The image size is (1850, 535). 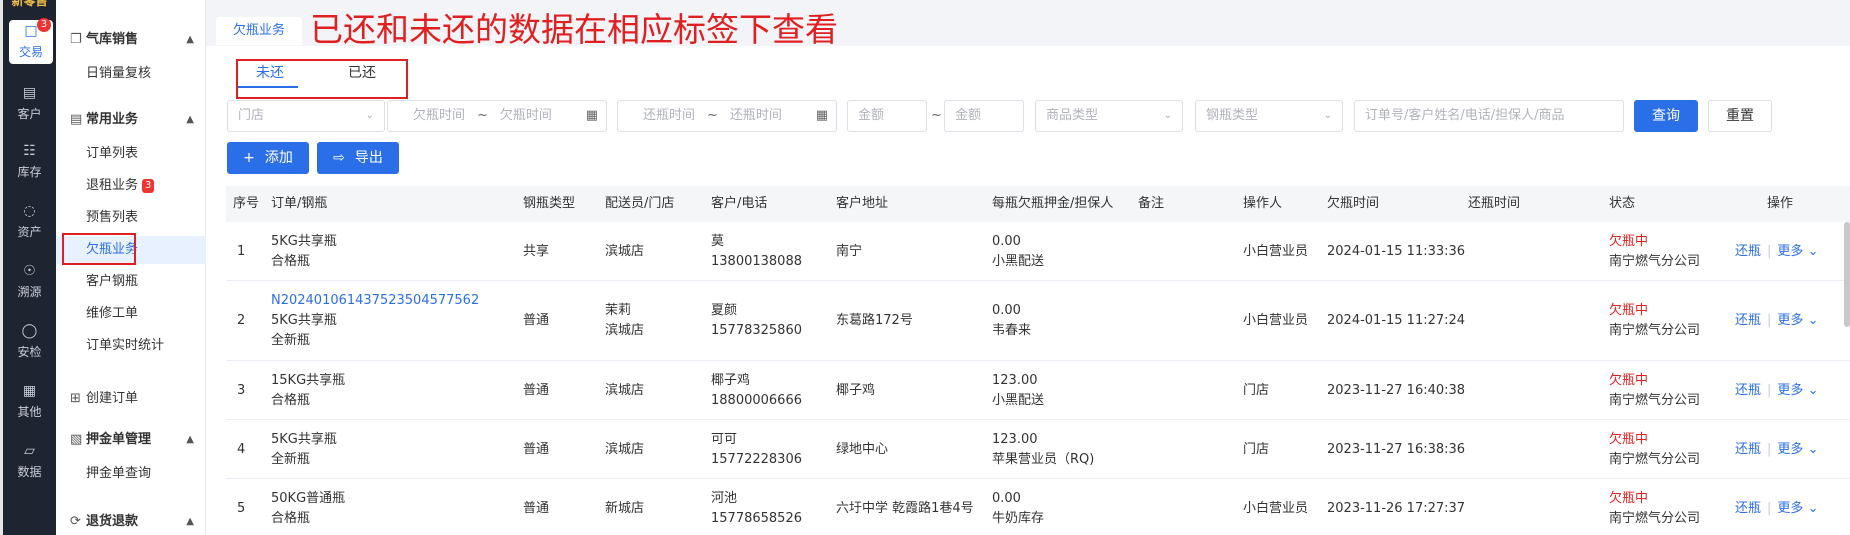 I want to click on sidebar-group-refund: ⟳ 退货退款 ▲, so click(x=131, y=522).